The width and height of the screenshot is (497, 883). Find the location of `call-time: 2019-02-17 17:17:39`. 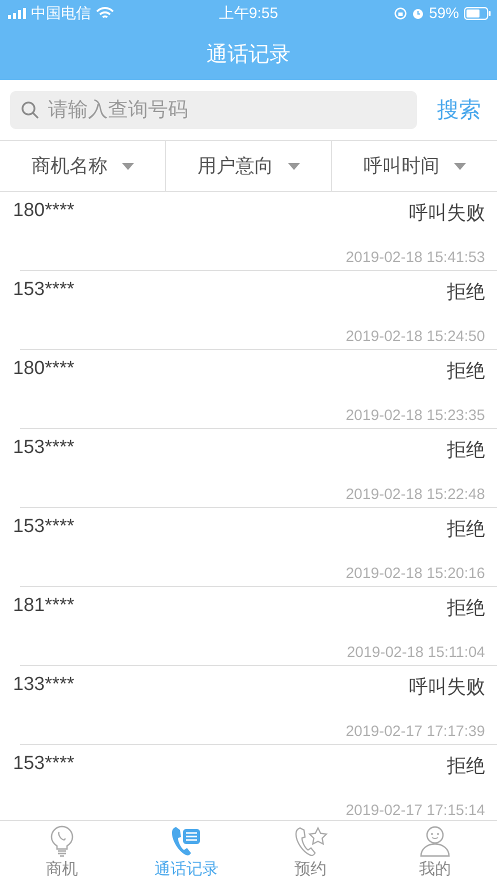

call-time: 2019-02-17 17:17:39 is located at coordinates (415, 731).